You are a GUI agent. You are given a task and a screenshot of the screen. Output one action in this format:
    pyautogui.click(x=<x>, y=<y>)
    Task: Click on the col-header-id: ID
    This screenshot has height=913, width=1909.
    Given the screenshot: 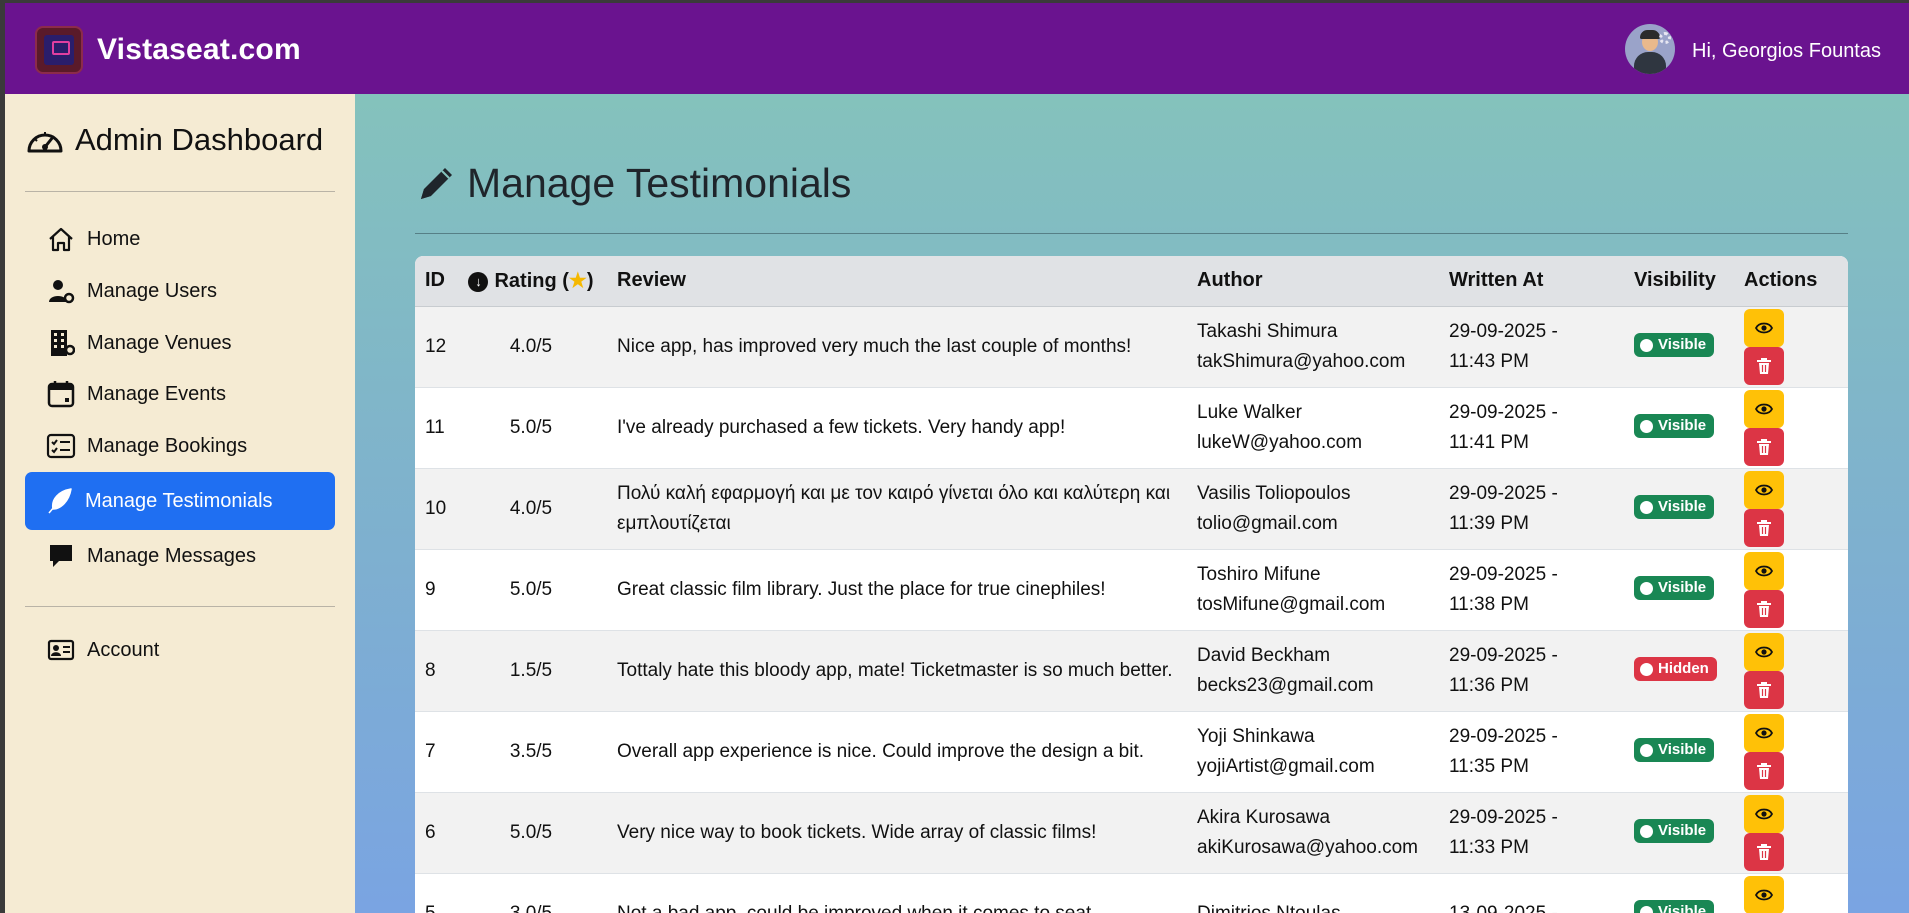 What is the action you would take?
    pyautogui.click(x=435, y=281)
    